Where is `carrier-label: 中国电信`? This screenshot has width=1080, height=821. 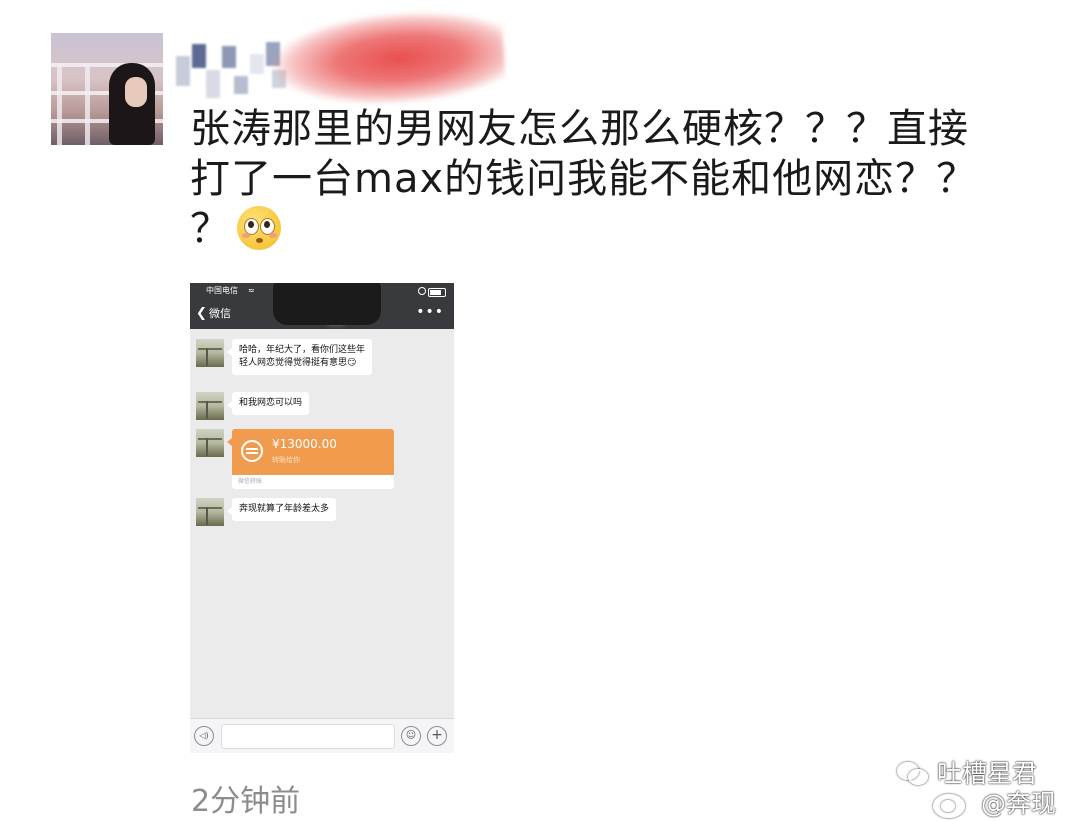
carrier-label: 中国电信 is located at coordinates (222, 290).